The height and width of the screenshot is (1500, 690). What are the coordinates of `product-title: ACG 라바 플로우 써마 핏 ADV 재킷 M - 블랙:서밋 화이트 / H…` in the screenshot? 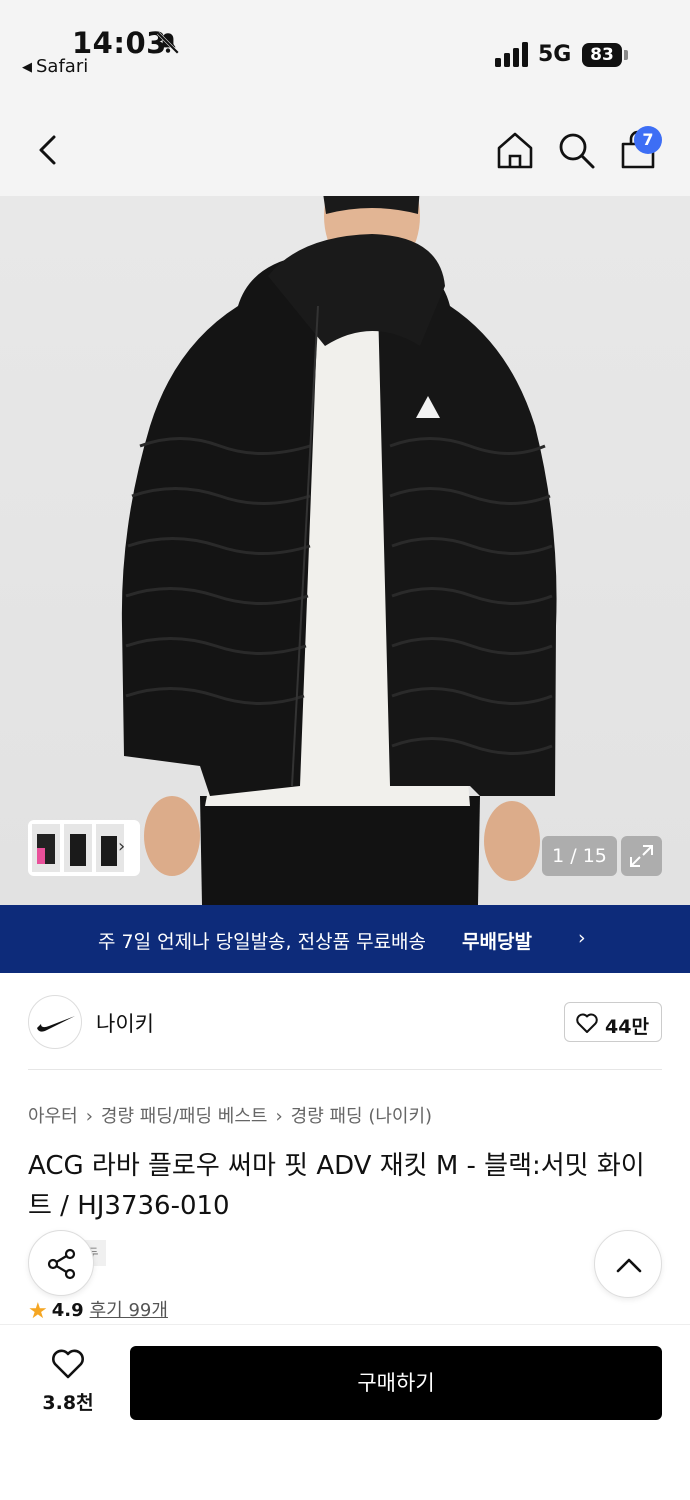 It's located at (336, 1186).